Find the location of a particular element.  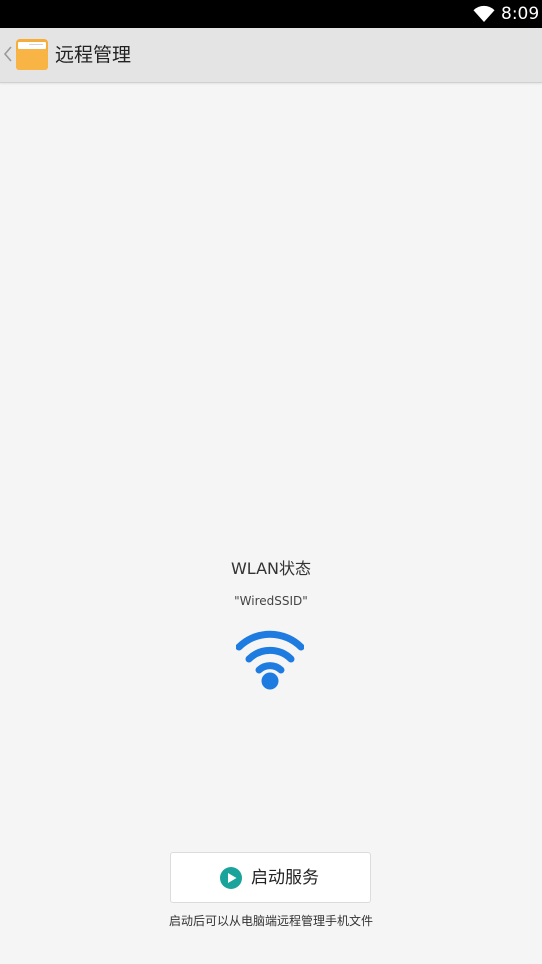

app-bar: 远程管理 is located at coordinates (271, 55).